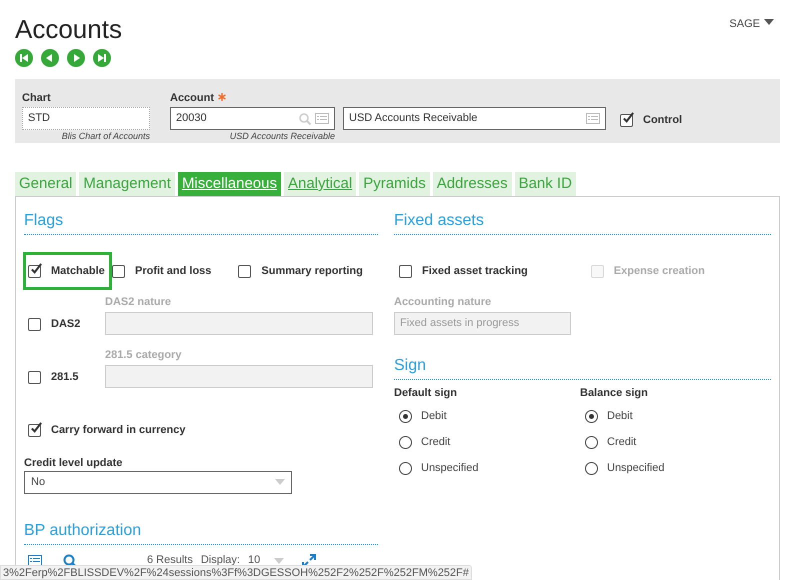  What do you see at coordinates (105, 136) in the screenshot?
I see `field-caption: Blis Chart of Accounts` at bounding box center [105, 136].